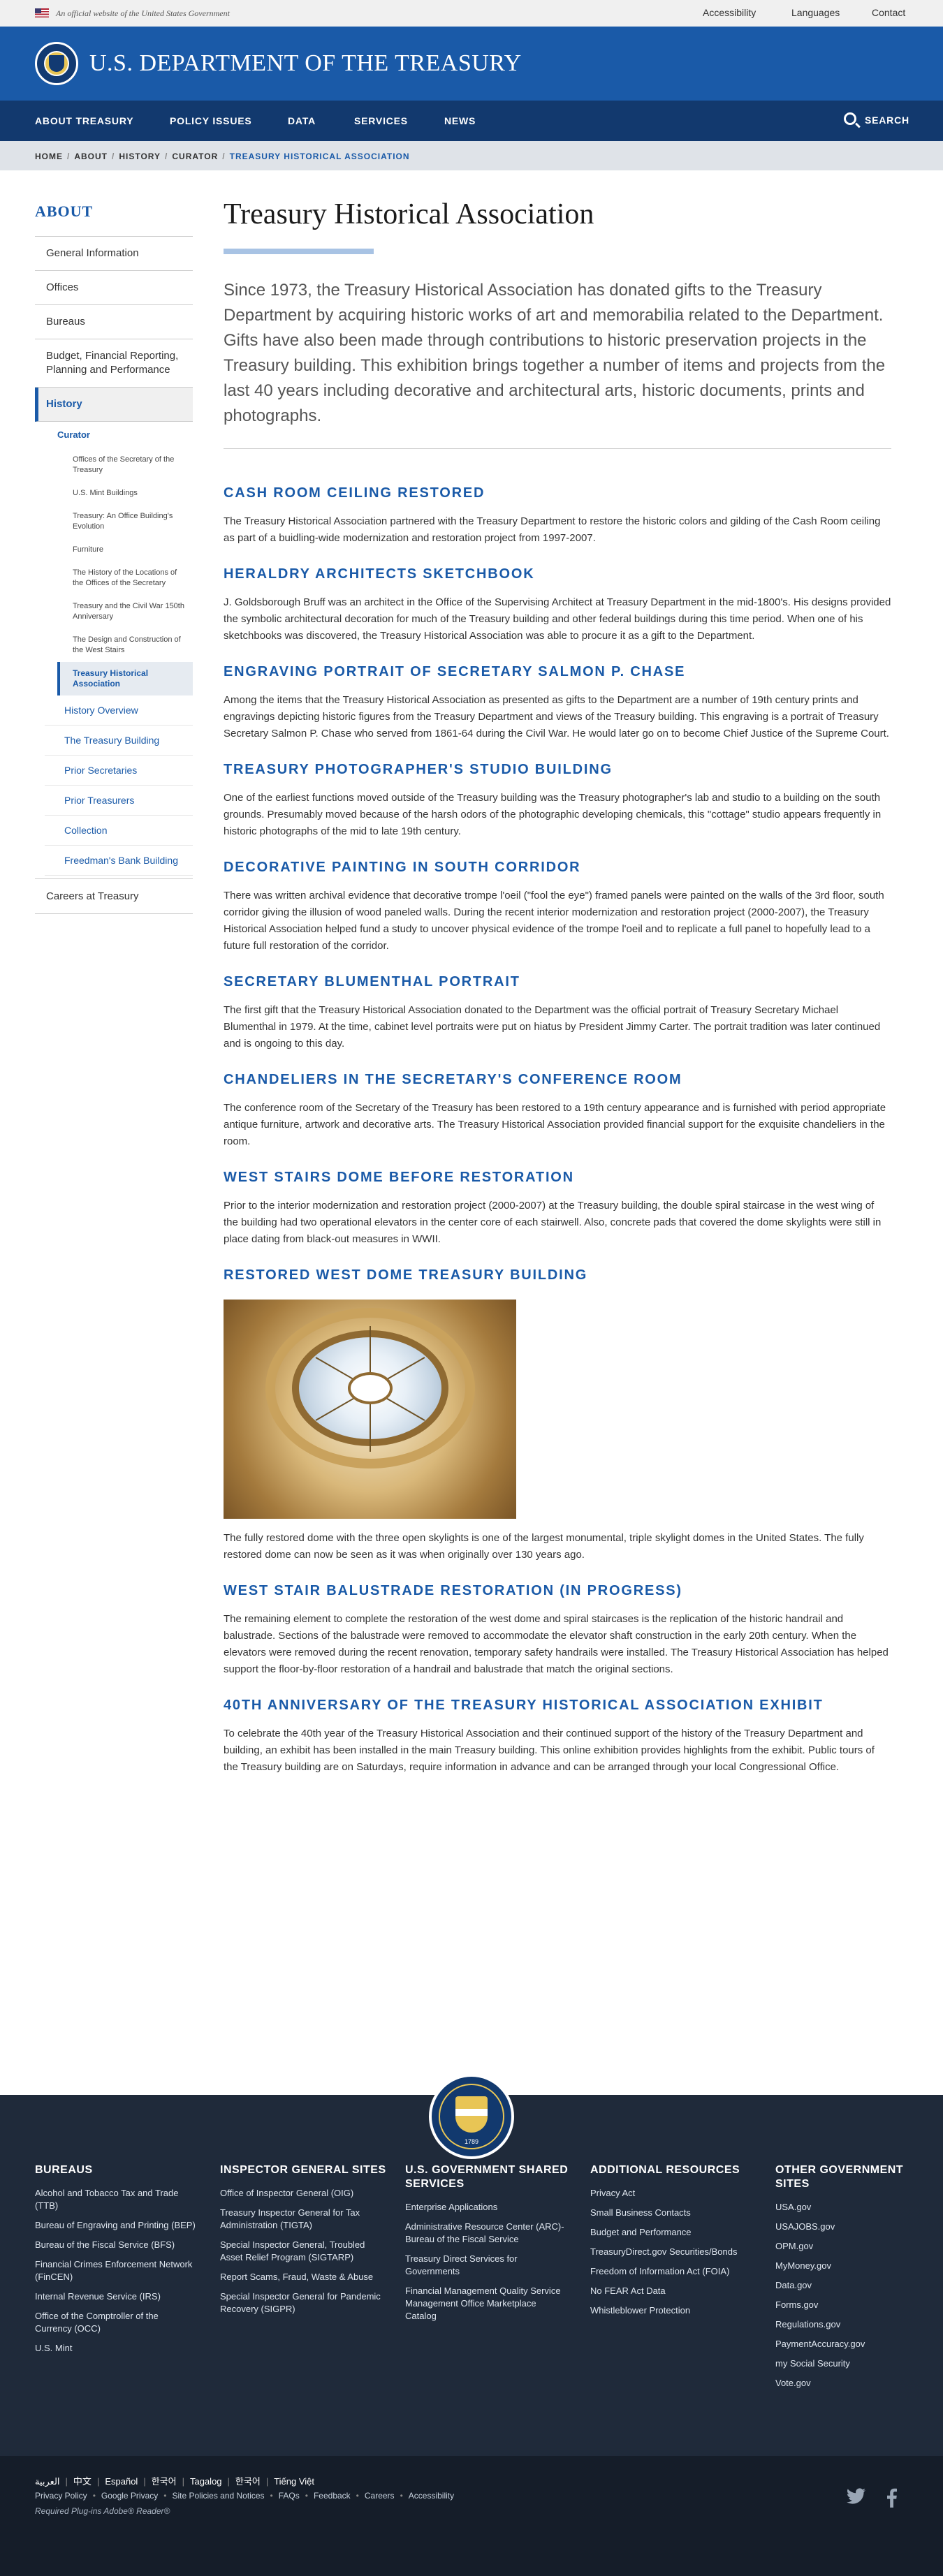  What do you see at coordinates (49, 156) in the screenshot?
I see `breadcrumb-home: HOME` at bounding box center [49, 156].